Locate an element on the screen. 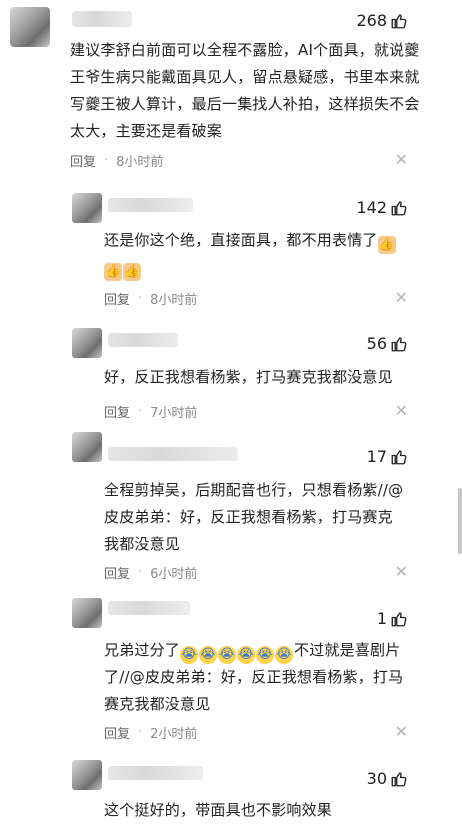 This screenshot has width=462, height=826. like-button: 30 is located at coordinates (387, 778).